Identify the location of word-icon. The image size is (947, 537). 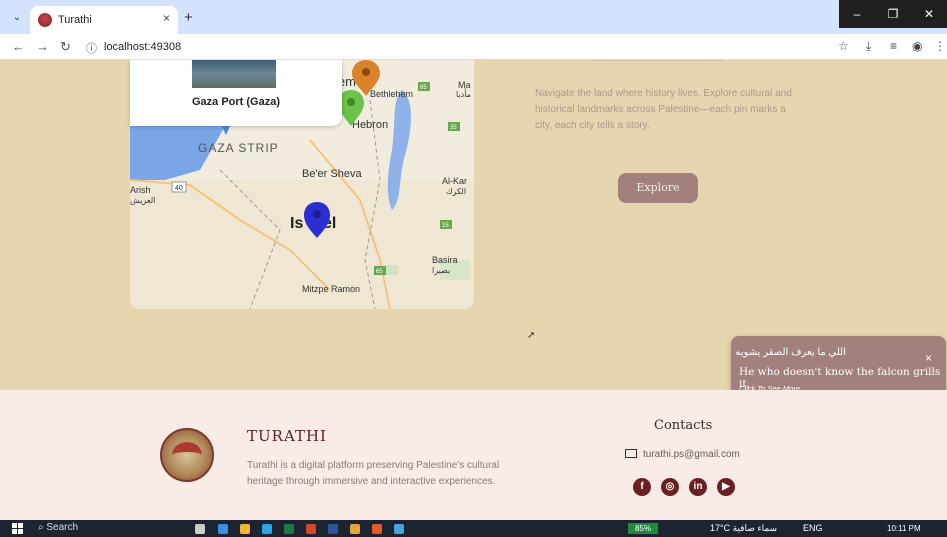
(333, 529).